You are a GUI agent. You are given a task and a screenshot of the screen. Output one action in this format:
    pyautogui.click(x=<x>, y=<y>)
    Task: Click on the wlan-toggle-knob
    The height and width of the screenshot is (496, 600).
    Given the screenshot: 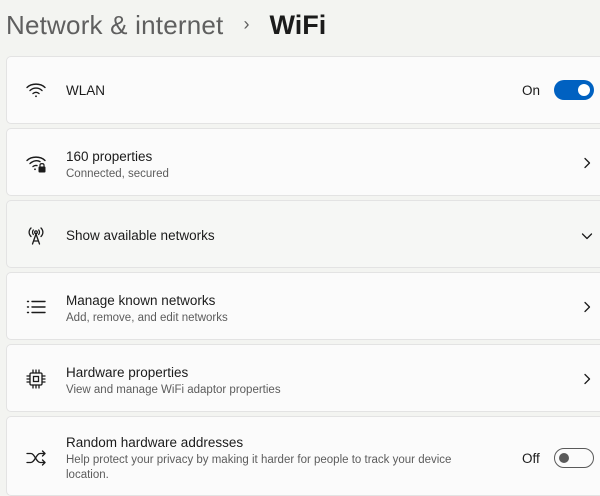 What is the action you would take?
    pyautogui.click(x=584, y=90)
    